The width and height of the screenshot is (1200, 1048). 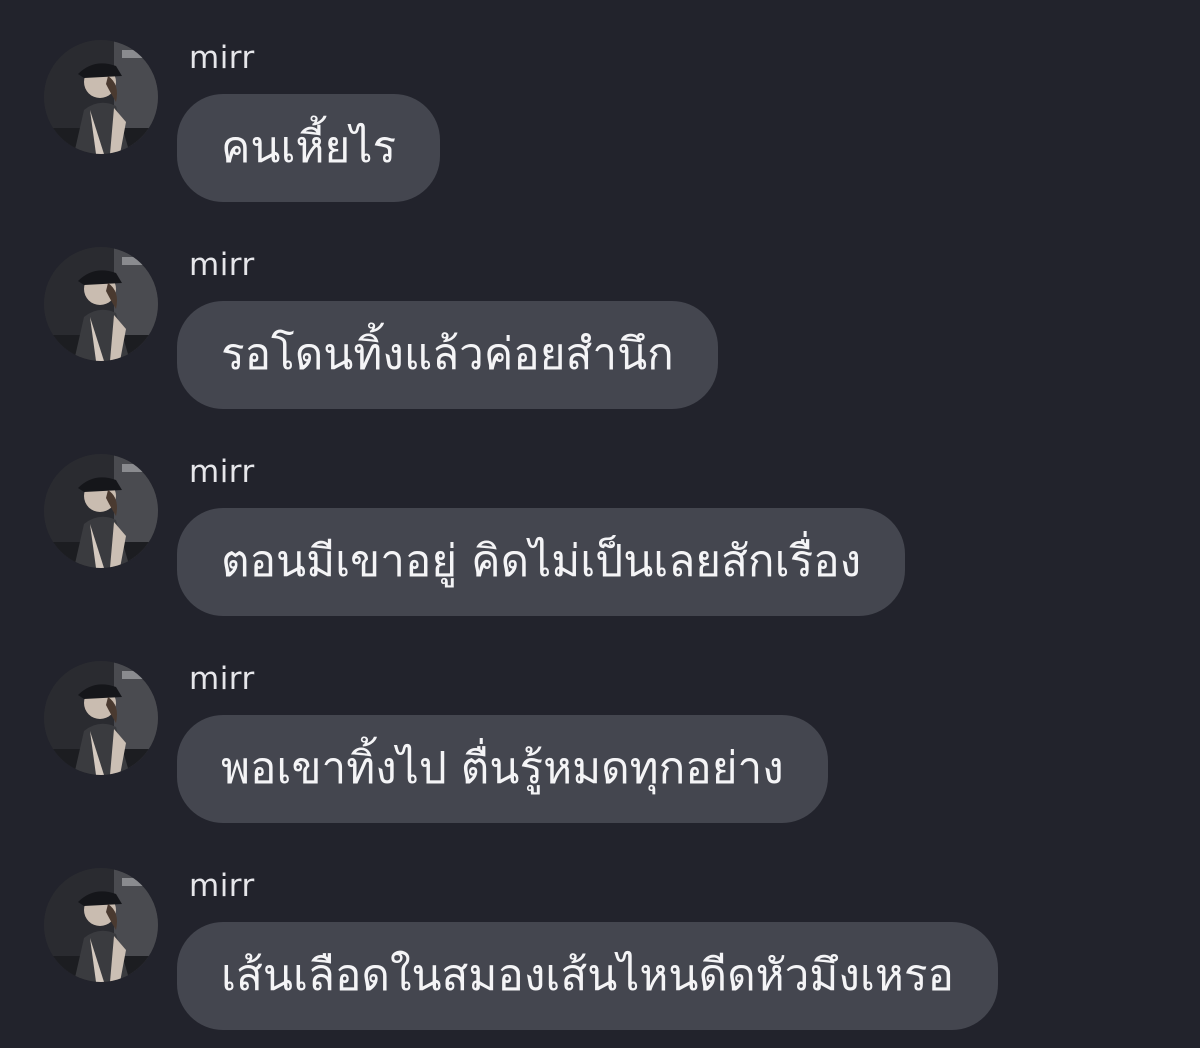 I want to click on message-bubble: คนเหี้ยไร, so click(x=309, y=148).